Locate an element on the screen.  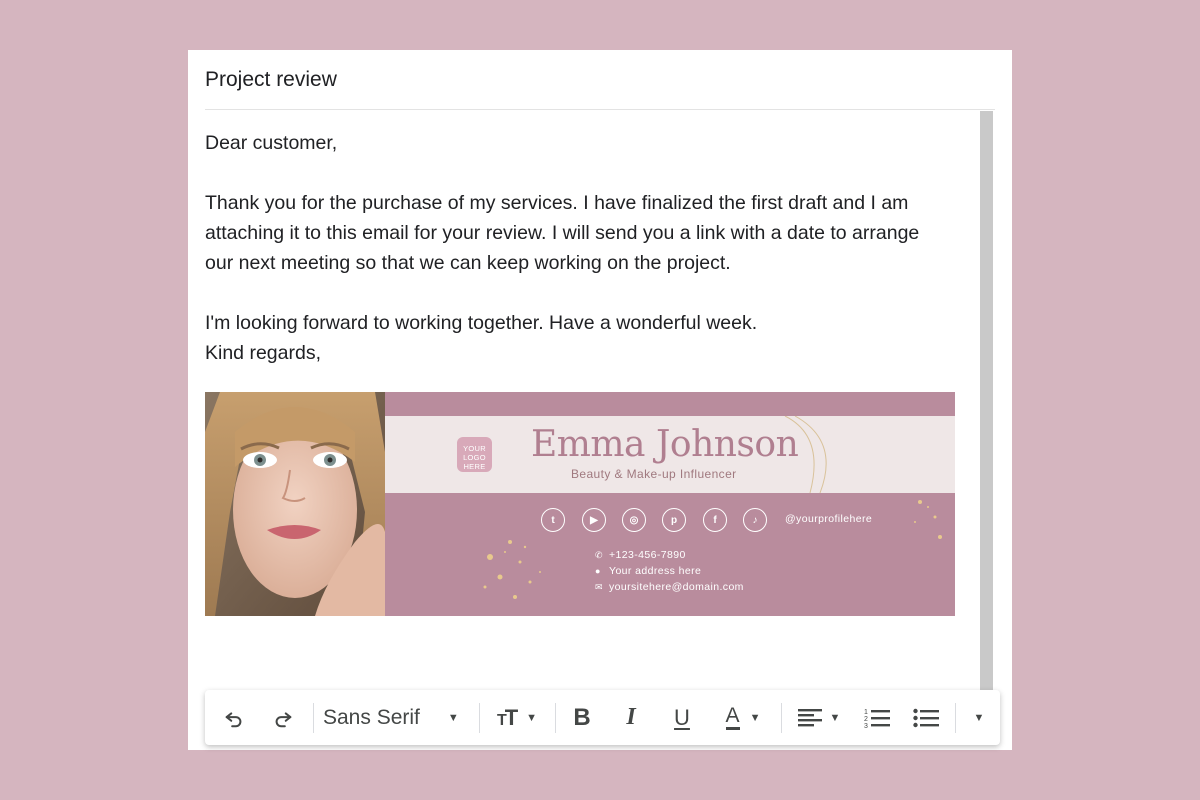
instagram-icon: ◎ is located at coordinates (634, 520).